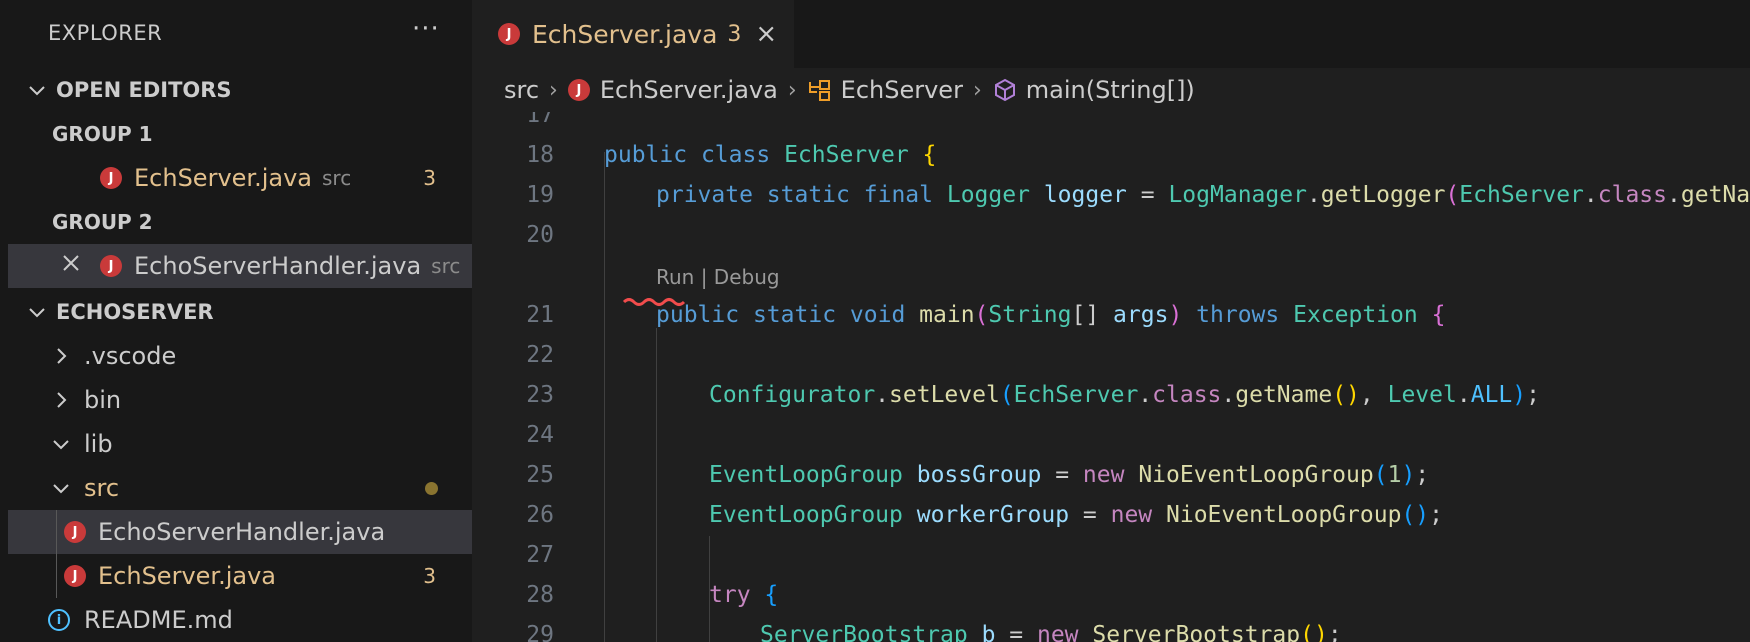 This screenshot has height=642, width=1750. What do you see at coordinates (540, 595) in the screenshot?
I see `line-number: 28` at bounding box center [540, 595].